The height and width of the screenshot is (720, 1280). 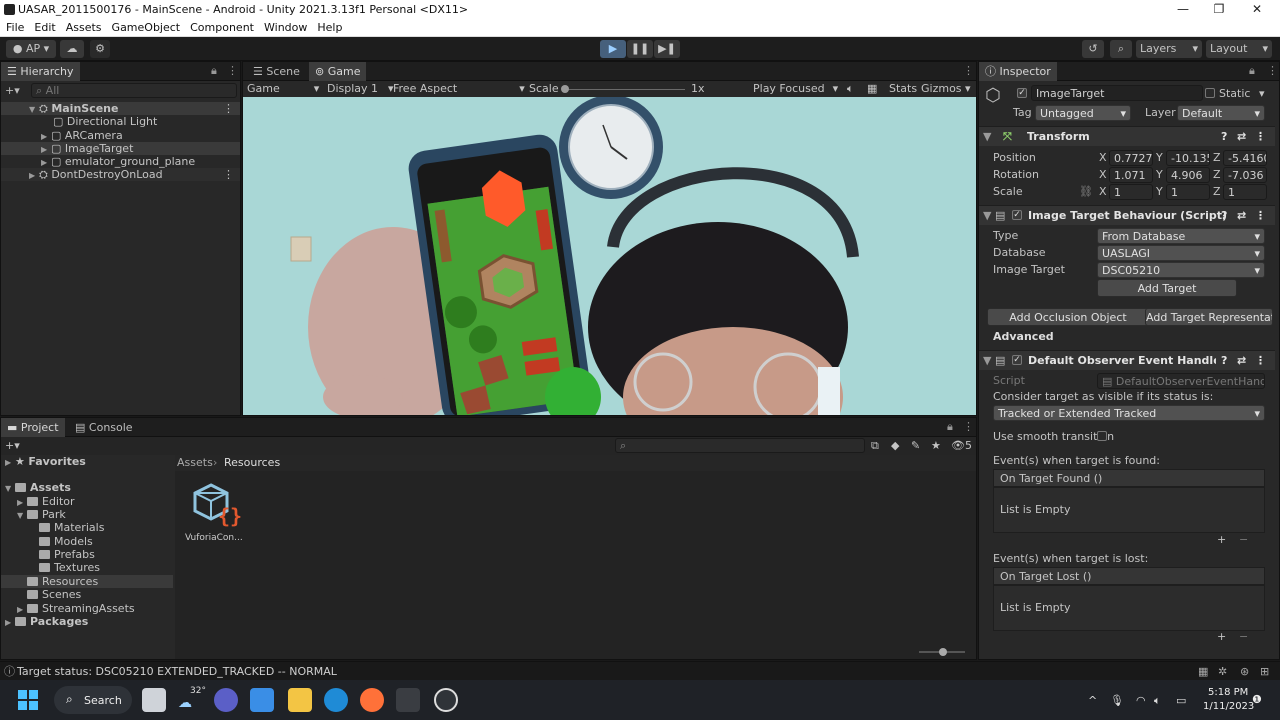 I want to click on display-dropdown: Display 1 ▾, so click(x=360, y=88).